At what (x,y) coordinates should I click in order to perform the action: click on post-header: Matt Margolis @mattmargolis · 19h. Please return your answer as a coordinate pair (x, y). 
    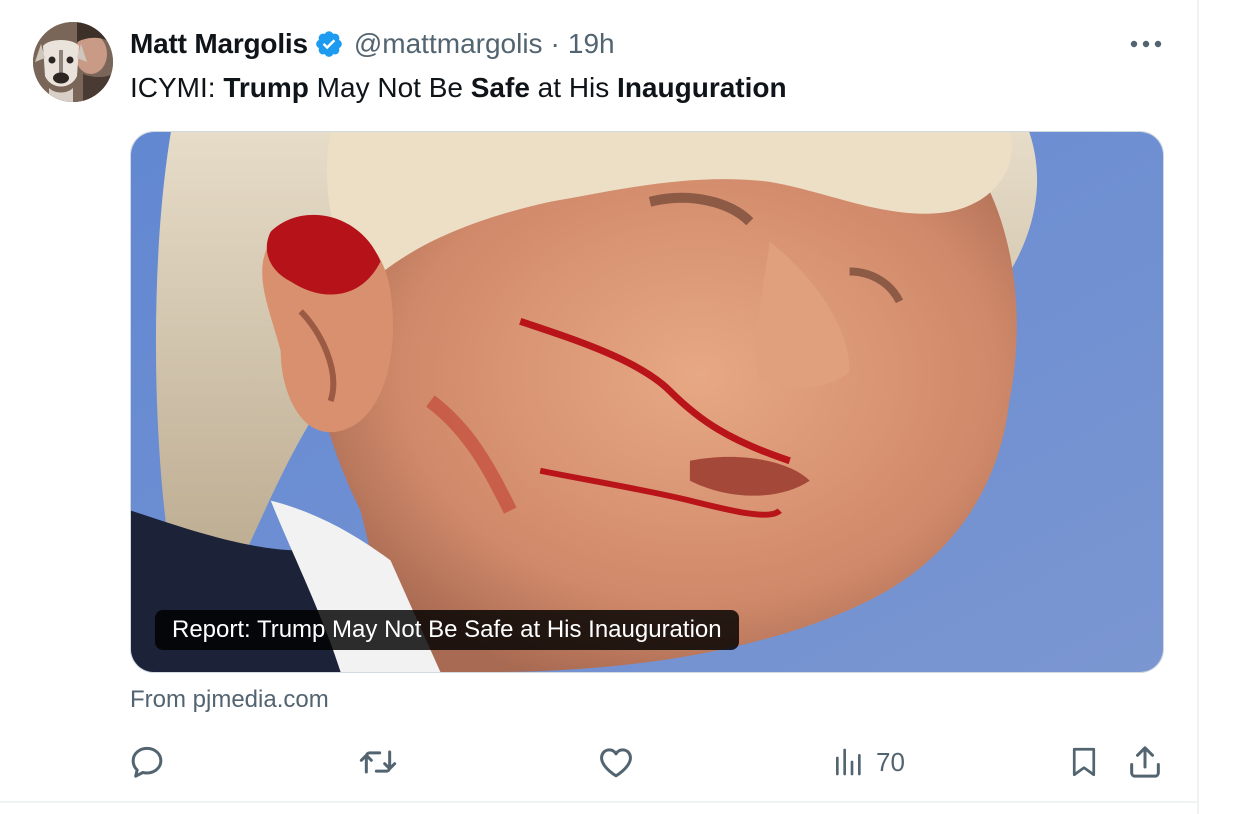
    Looking at the image, I should click on (372, 44).